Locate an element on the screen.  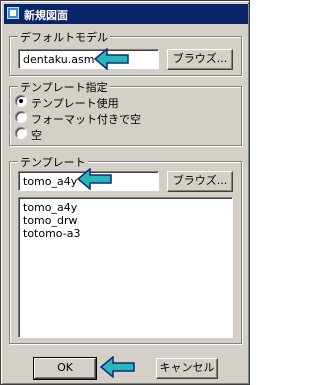
radio-empty-label: 空 is located at coordinates (36, 135).